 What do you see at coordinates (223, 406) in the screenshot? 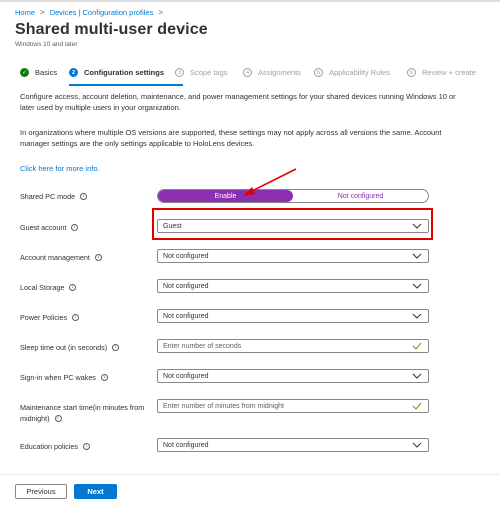
I see `input-placeholder: Enter number of minutes from midnight` at bounding box center [223, 406].